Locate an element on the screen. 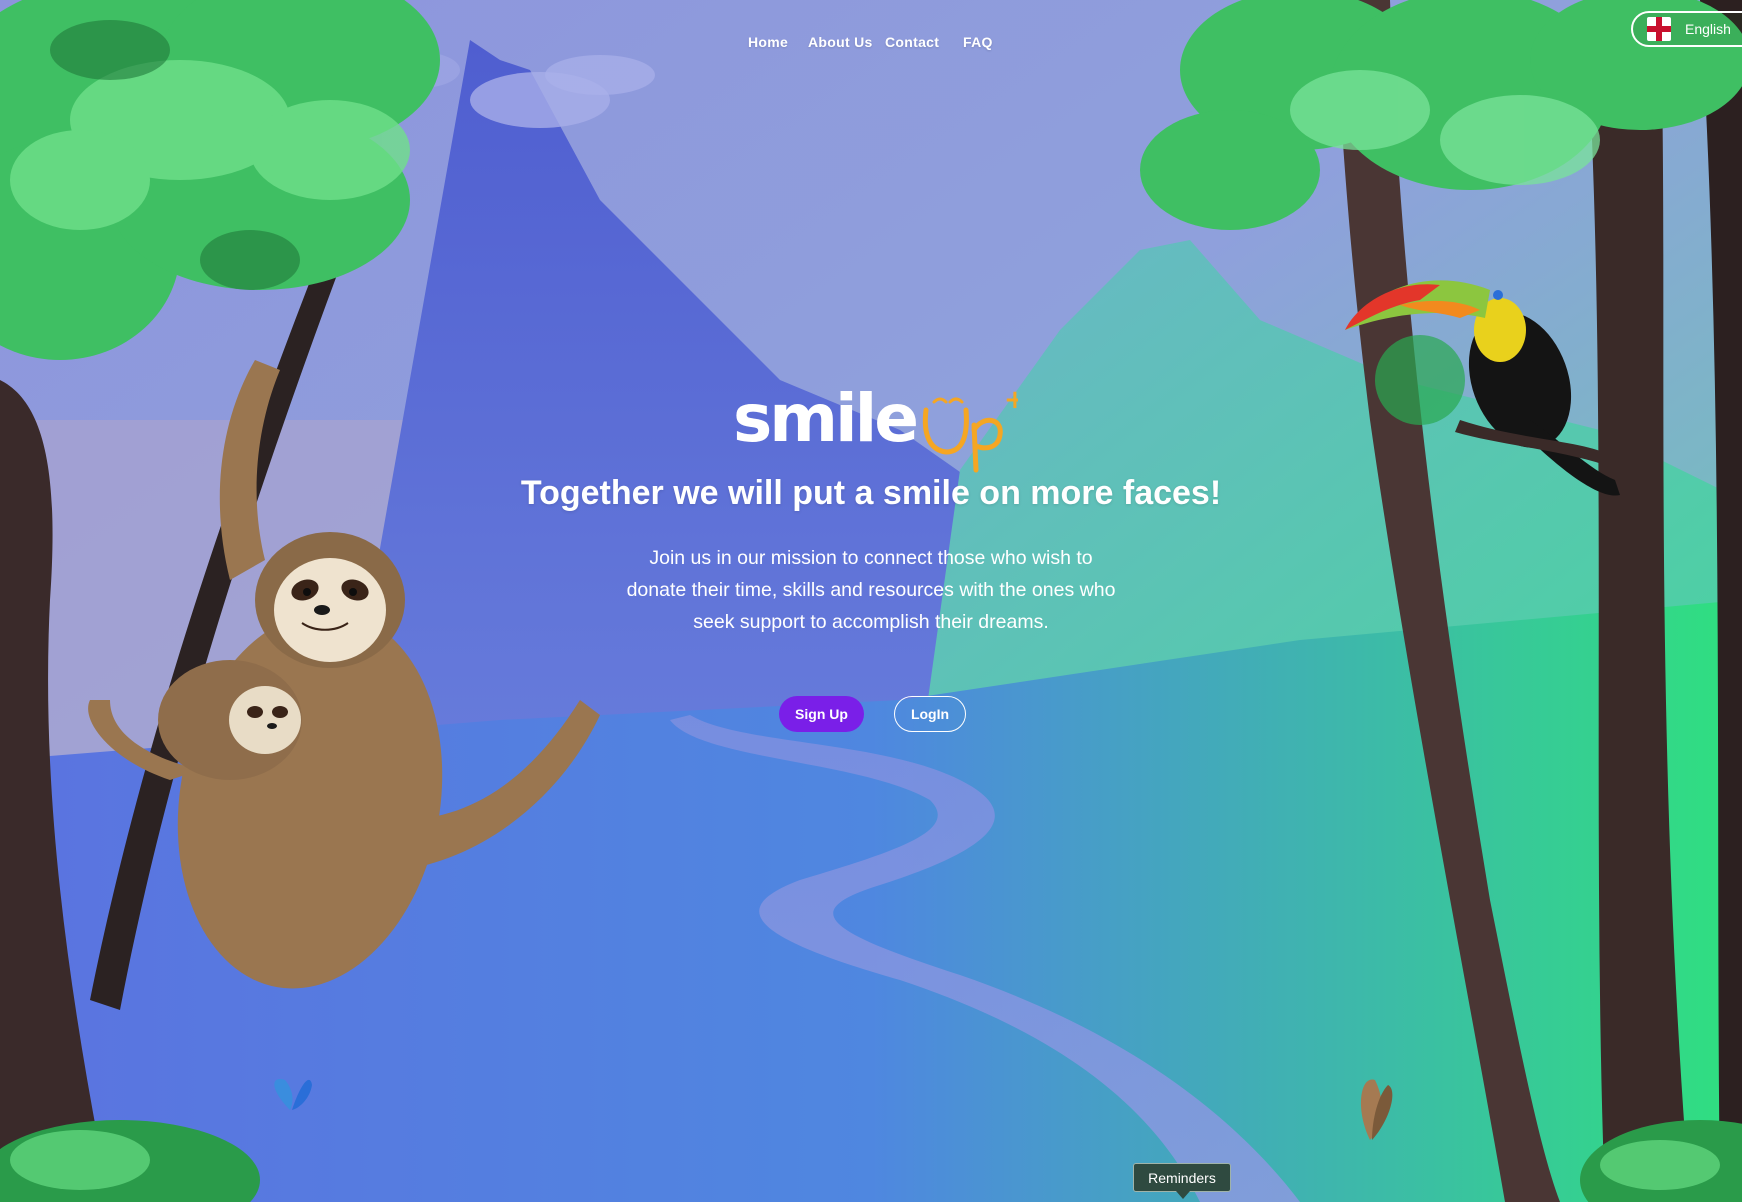  logo-wordmark: smile is located at coordinates (826, 418).